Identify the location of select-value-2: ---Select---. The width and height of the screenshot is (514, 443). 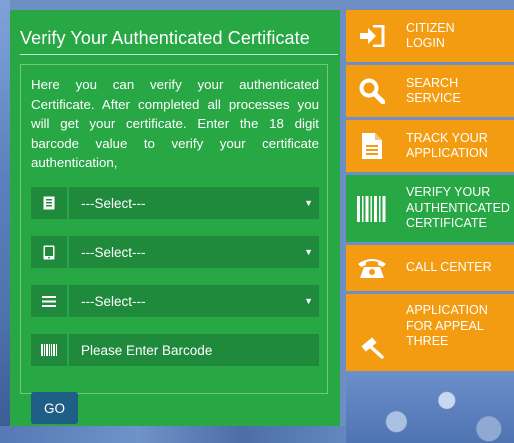
(113, 252).